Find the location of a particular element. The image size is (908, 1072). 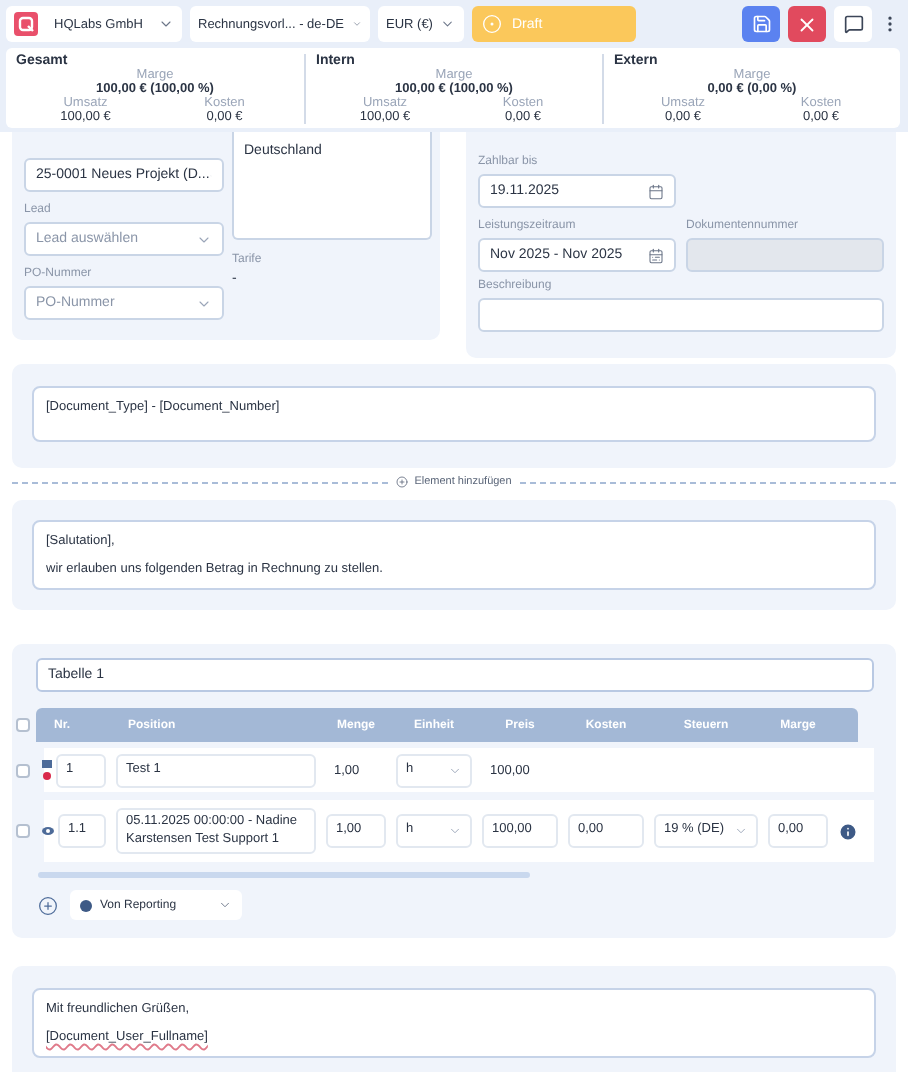

comment-icon is located at coordinates (853, 24).